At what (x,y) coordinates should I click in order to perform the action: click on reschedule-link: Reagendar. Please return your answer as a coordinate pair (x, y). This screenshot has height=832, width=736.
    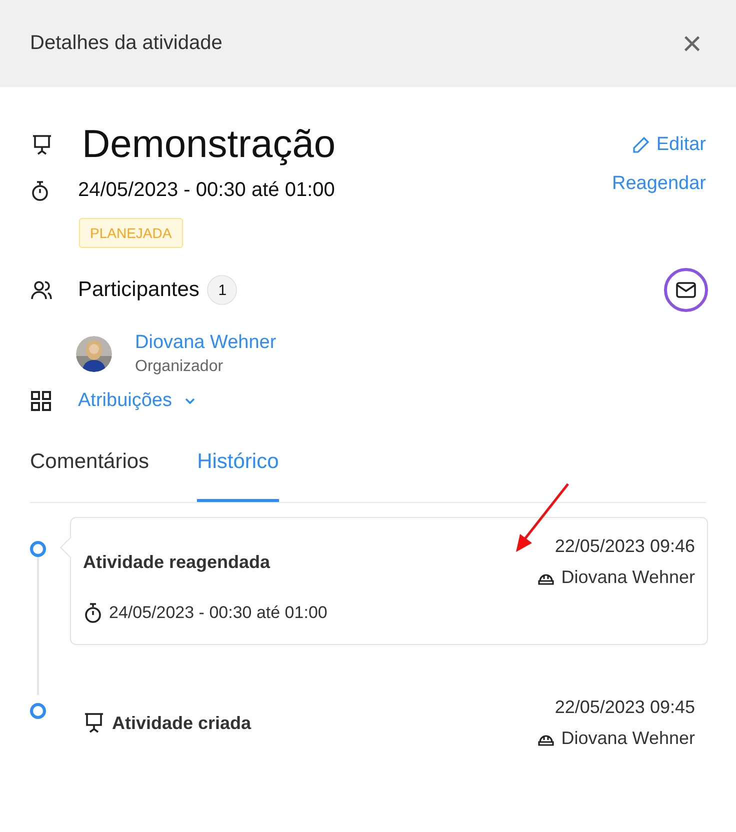
    Looking at the image, I should click on (659, 183).